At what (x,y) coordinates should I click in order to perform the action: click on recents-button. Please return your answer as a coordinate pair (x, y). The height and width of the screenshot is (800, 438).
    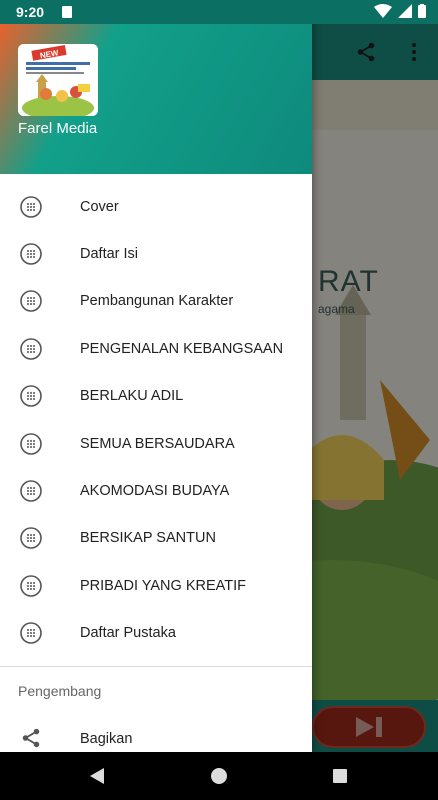
    Looking at the image, I should click on (340, 776).